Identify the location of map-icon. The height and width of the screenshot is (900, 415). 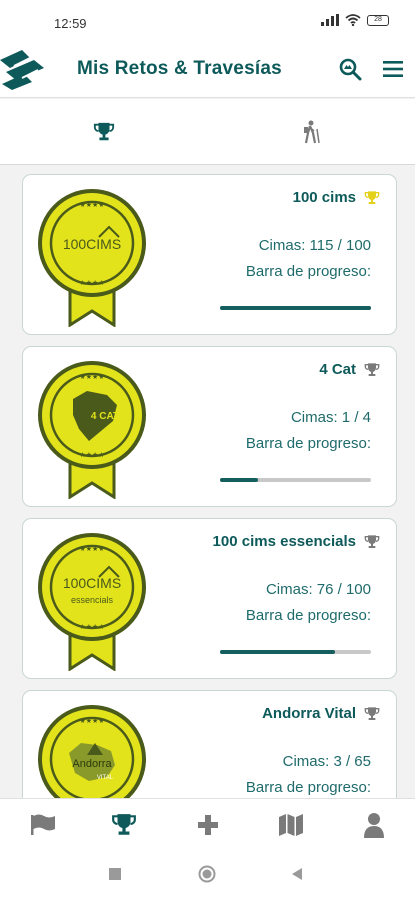
(291, 825).